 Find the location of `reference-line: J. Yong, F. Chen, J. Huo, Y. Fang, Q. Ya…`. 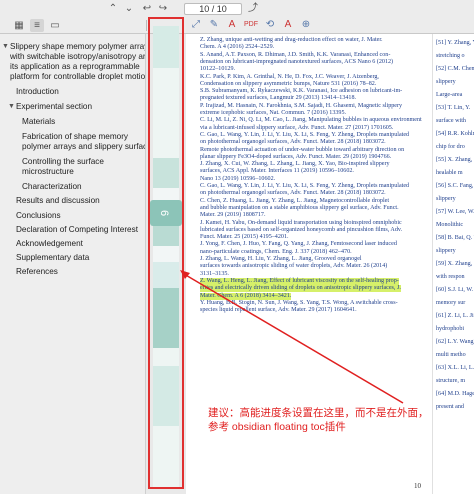

reference-line: J. Yong, F. Chen, J. Huo, Y. Fang, Q. Ya… is located at coordinates (298, 244).